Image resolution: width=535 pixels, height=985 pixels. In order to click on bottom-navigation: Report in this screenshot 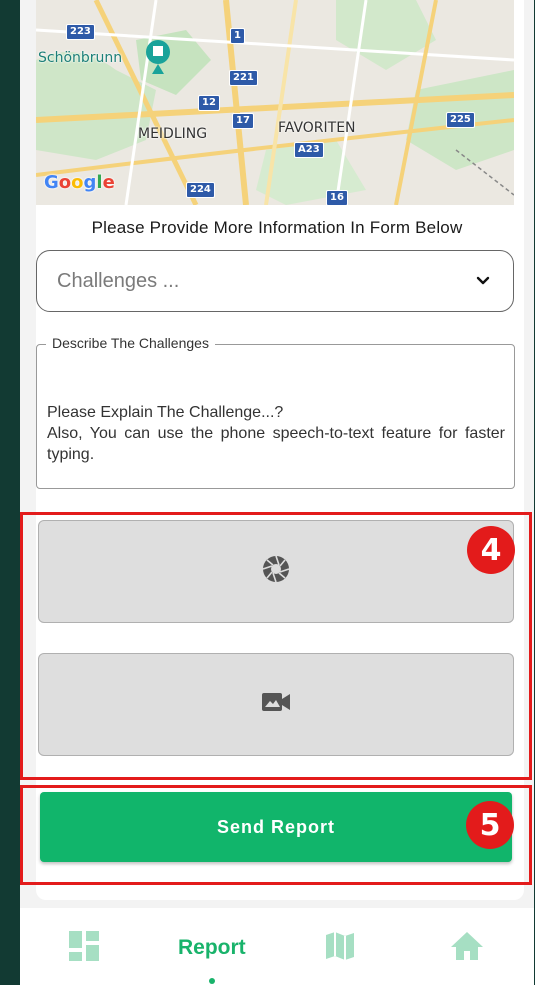, I will do `click(277, 946)`.